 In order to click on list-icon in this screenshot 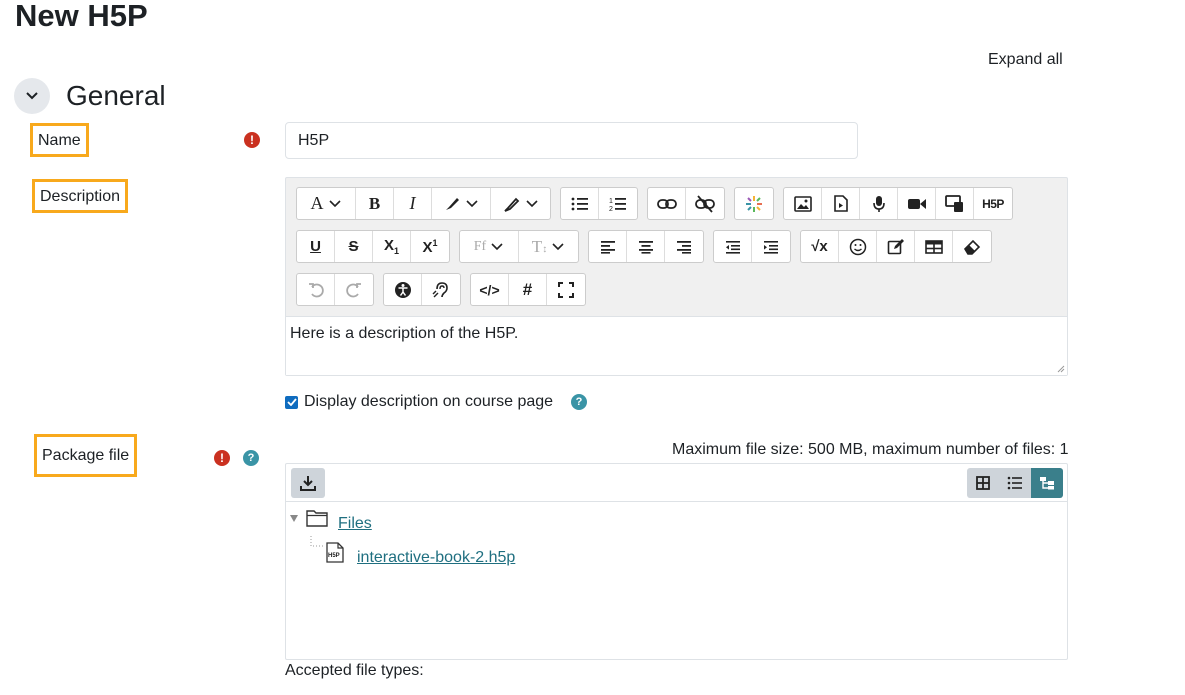, I will do `click(1014, 483)`.